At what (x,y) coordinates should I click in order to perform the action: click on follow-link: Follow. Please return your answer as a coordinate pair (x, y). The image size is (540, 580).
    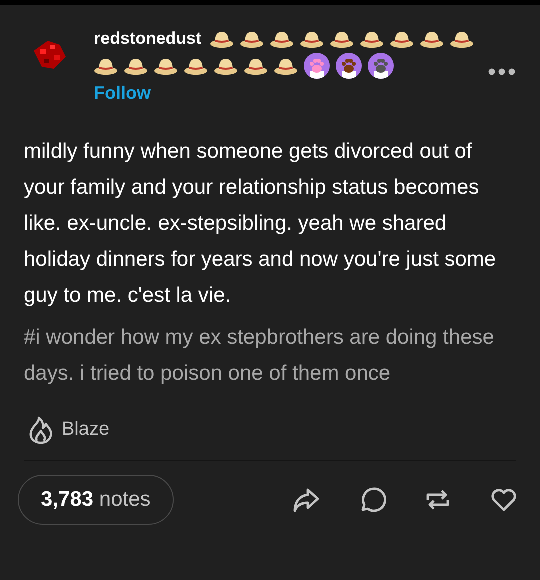
    Looking at the image, I should click on (122, 93).